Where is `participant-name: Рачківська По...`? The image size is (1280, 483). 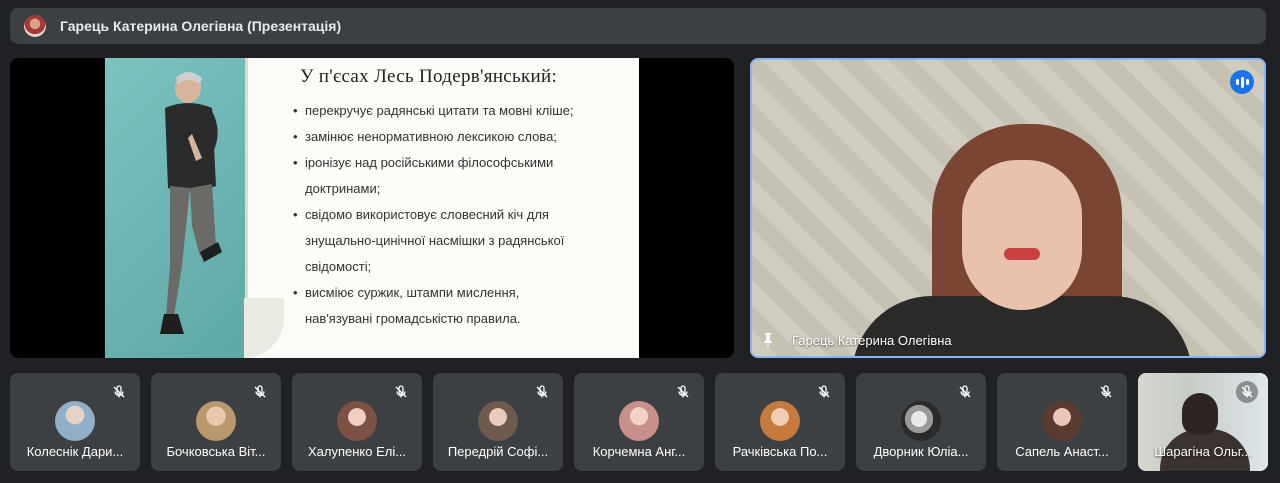 participant-name: Рачківська По... is located at coordinates (780, 451).